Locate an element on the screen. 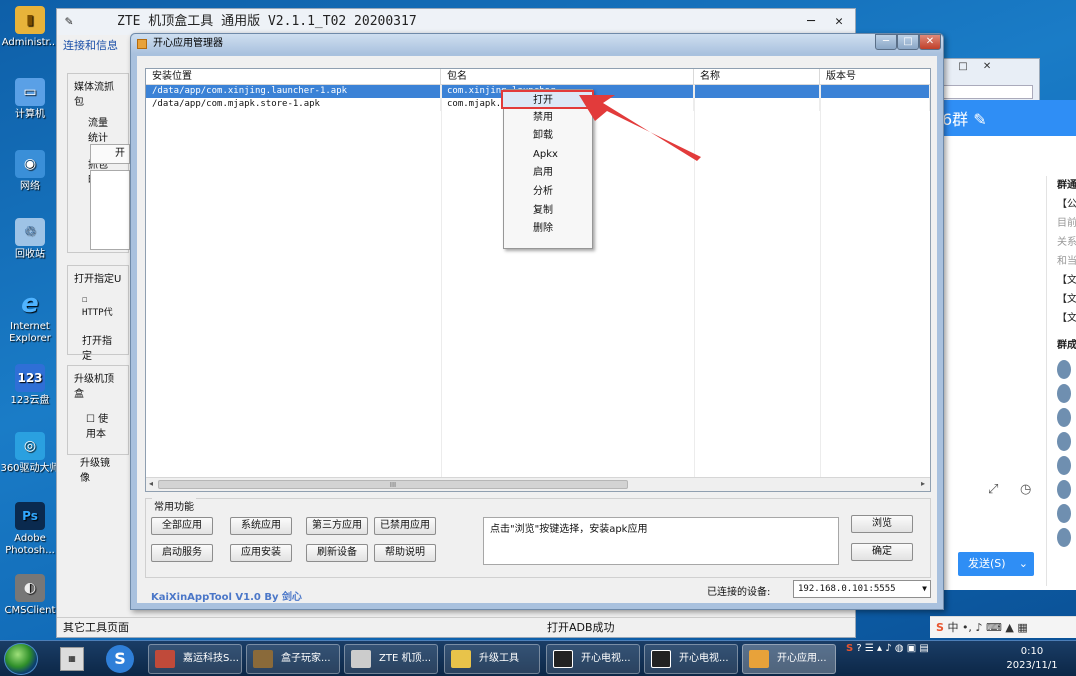  close-button: ✕ is located at coordinates (930, 42).